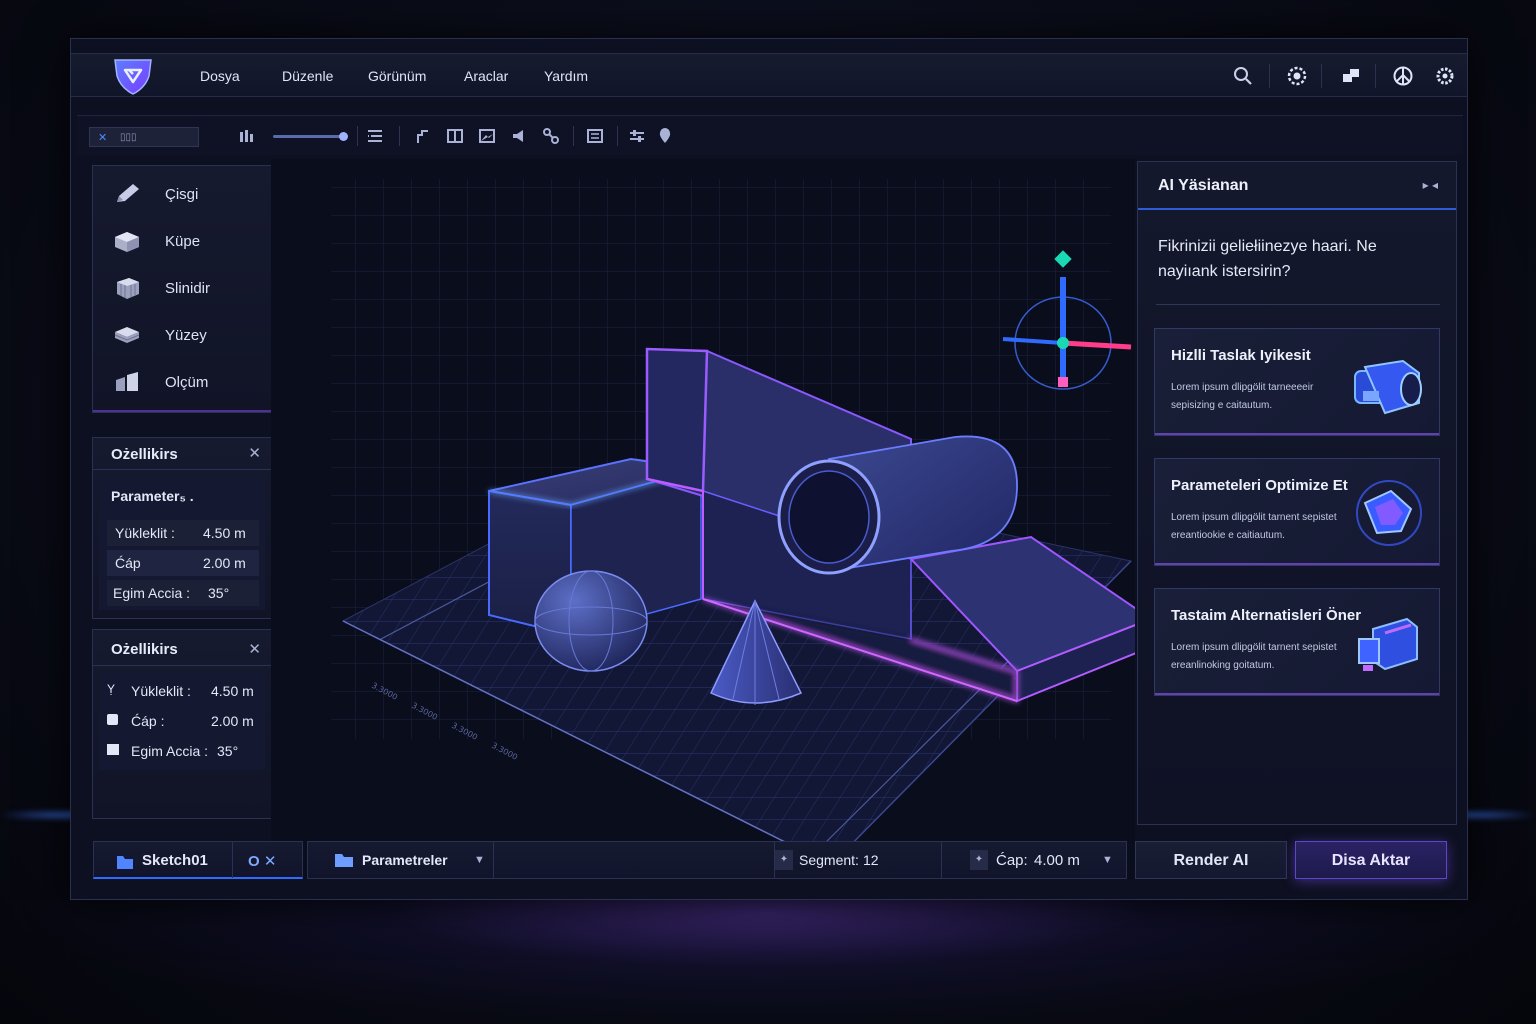 This screenshot has width=1536, height=1024. Describe the element at coordinates (397, 76) in the screenshot. I see `menu-view: Görünüm` at that location.